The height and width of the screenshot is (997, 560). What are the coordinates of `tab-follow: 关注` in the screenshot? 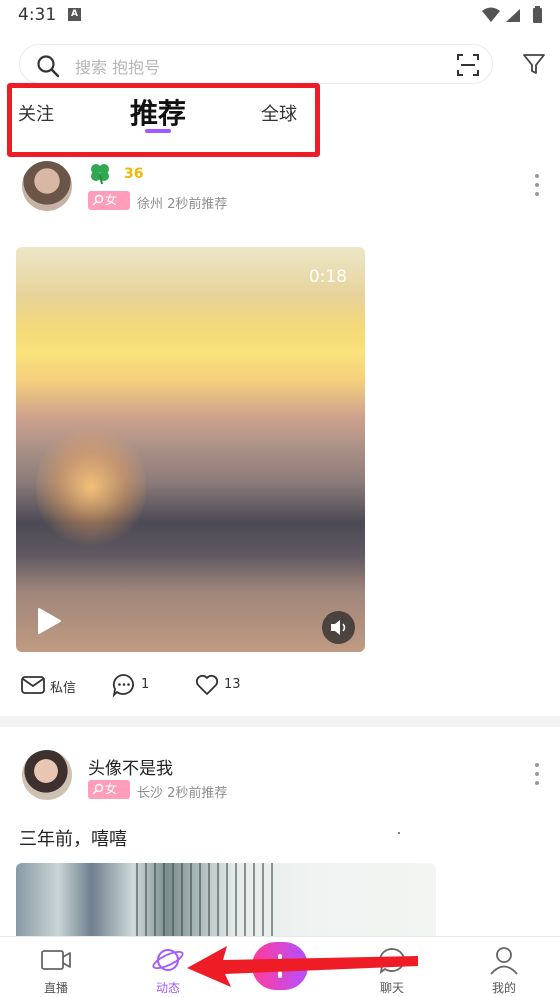 It's located at (36, 113).